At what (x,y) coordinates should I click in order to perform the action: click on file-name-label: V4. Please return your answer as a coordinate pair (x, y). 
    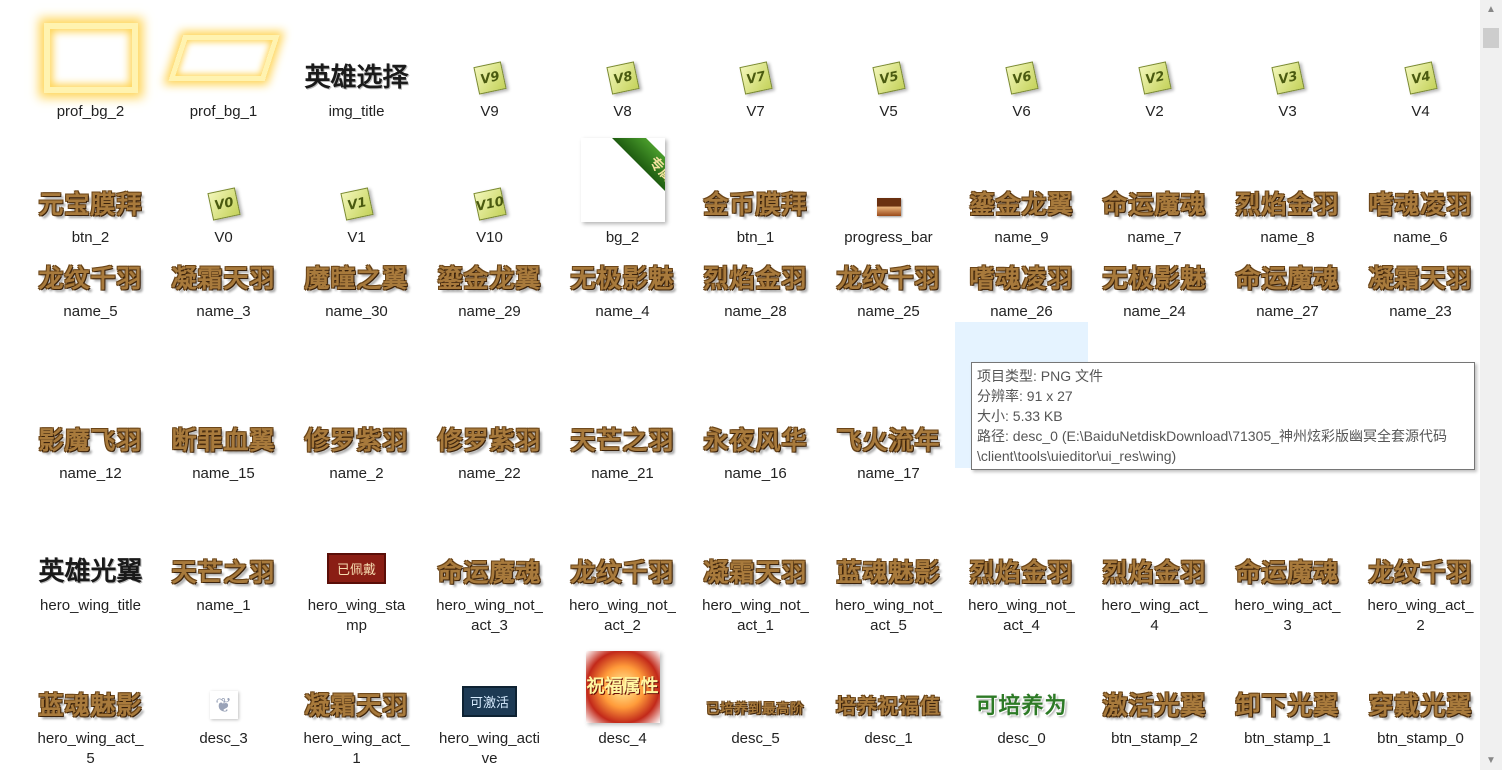
    Looking at the image, I should click on (1420, 111).